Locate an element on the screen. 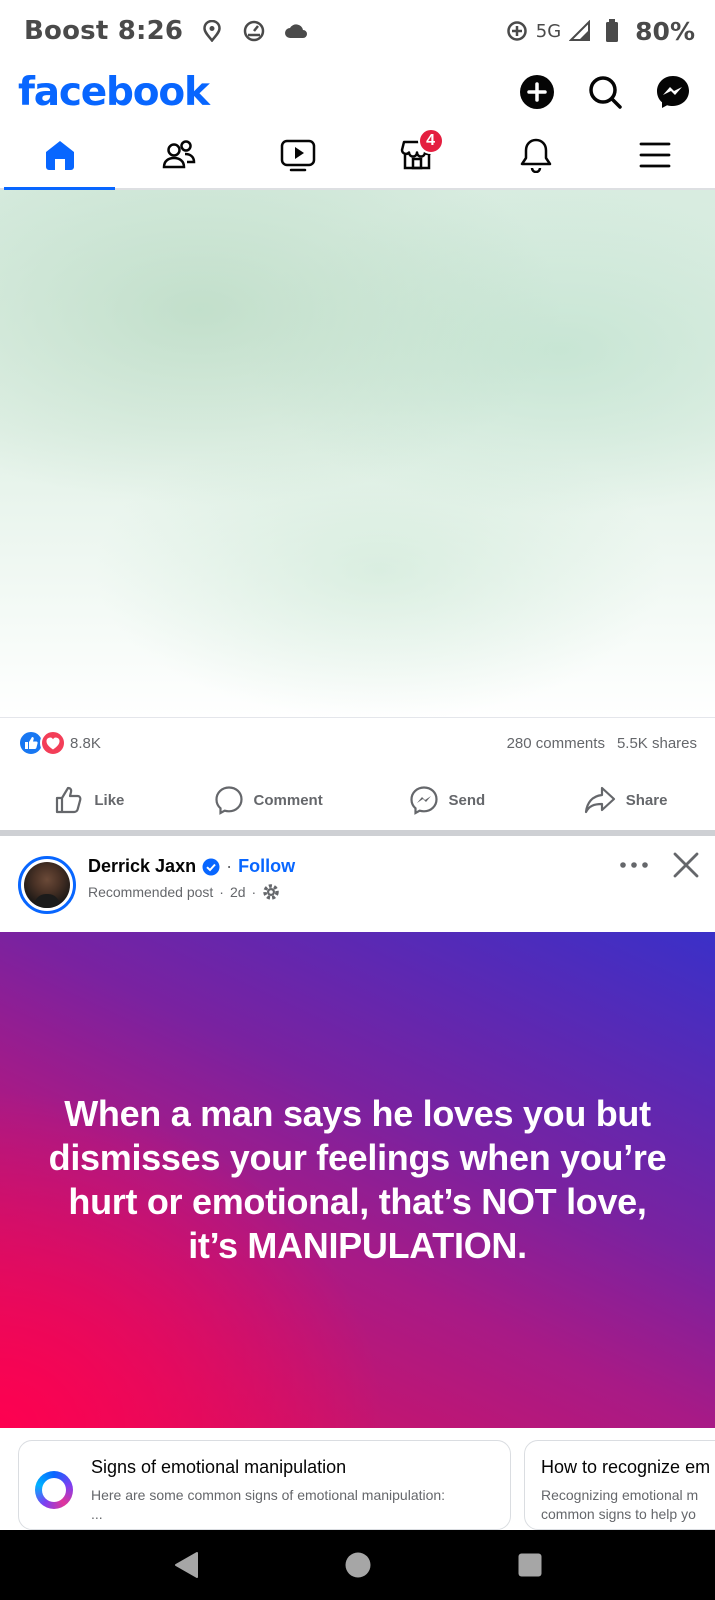  tab-marketplace: 4 is located at coordinates (417, 155).